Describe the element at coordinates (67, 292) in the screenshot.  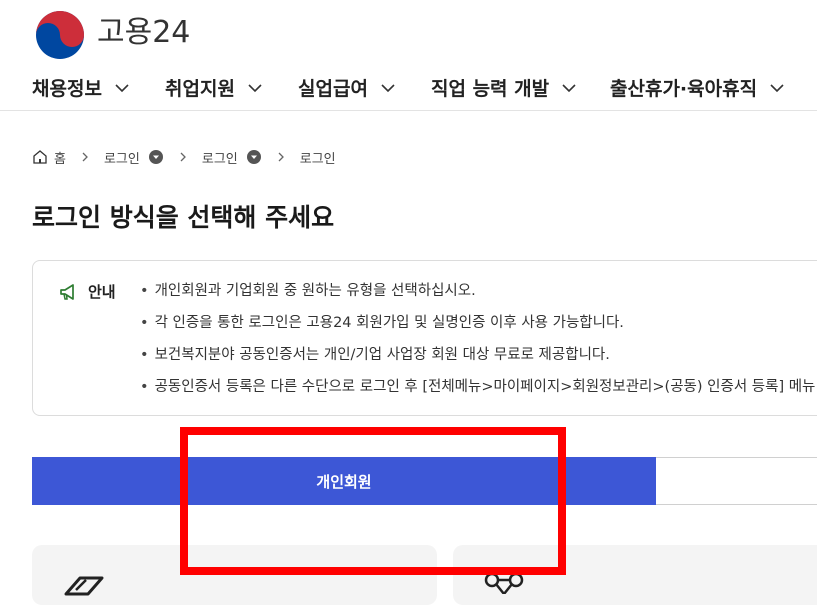
I see `megaphone-icon` at that location.